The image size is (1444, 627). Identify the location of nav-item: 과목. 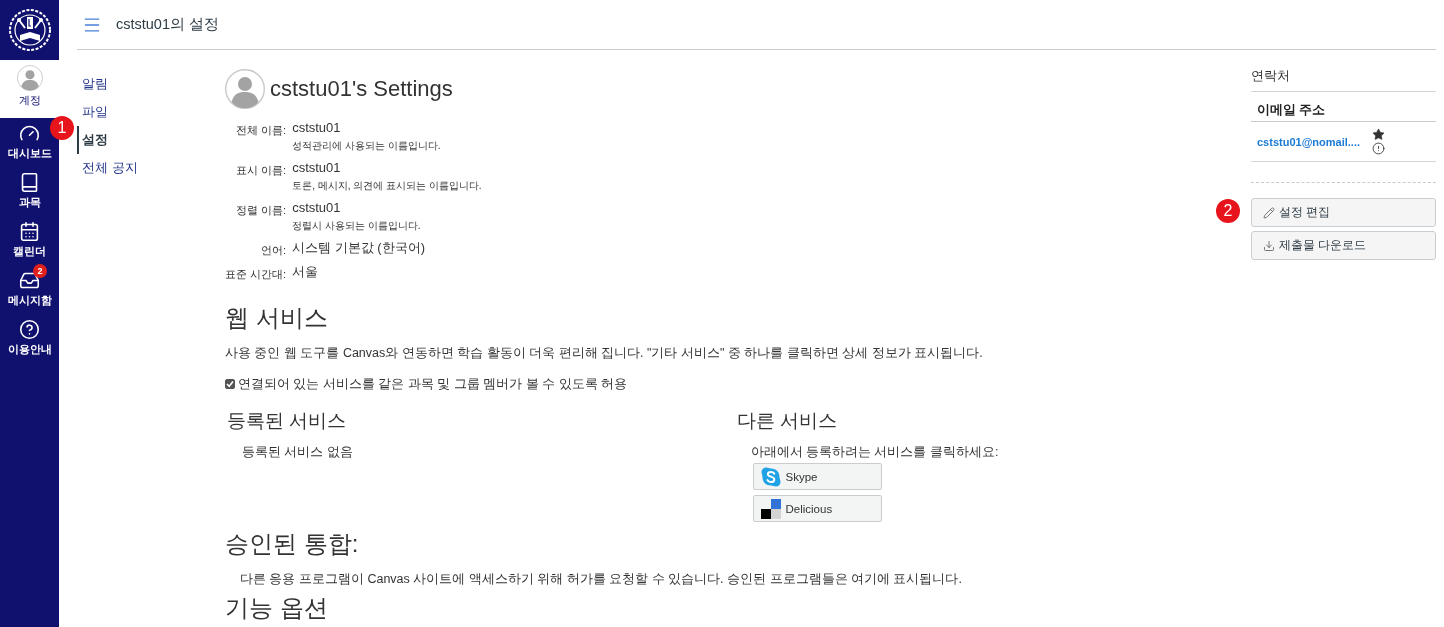
(29, 191).